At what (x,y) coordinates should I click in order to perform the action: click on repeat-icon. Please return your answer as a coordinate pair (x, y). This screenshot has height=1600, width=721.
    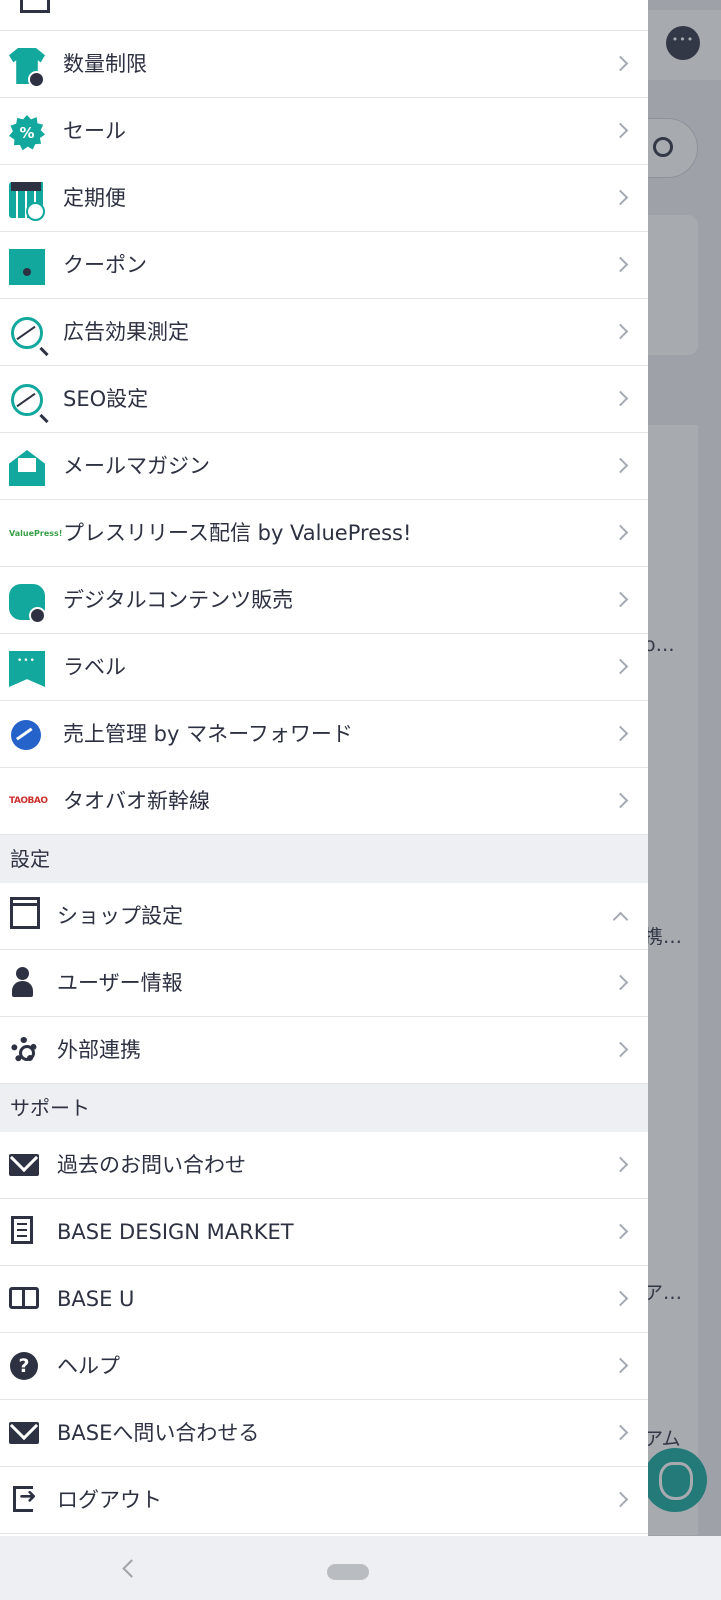
    Looking at the image, I should click on (35, 211).